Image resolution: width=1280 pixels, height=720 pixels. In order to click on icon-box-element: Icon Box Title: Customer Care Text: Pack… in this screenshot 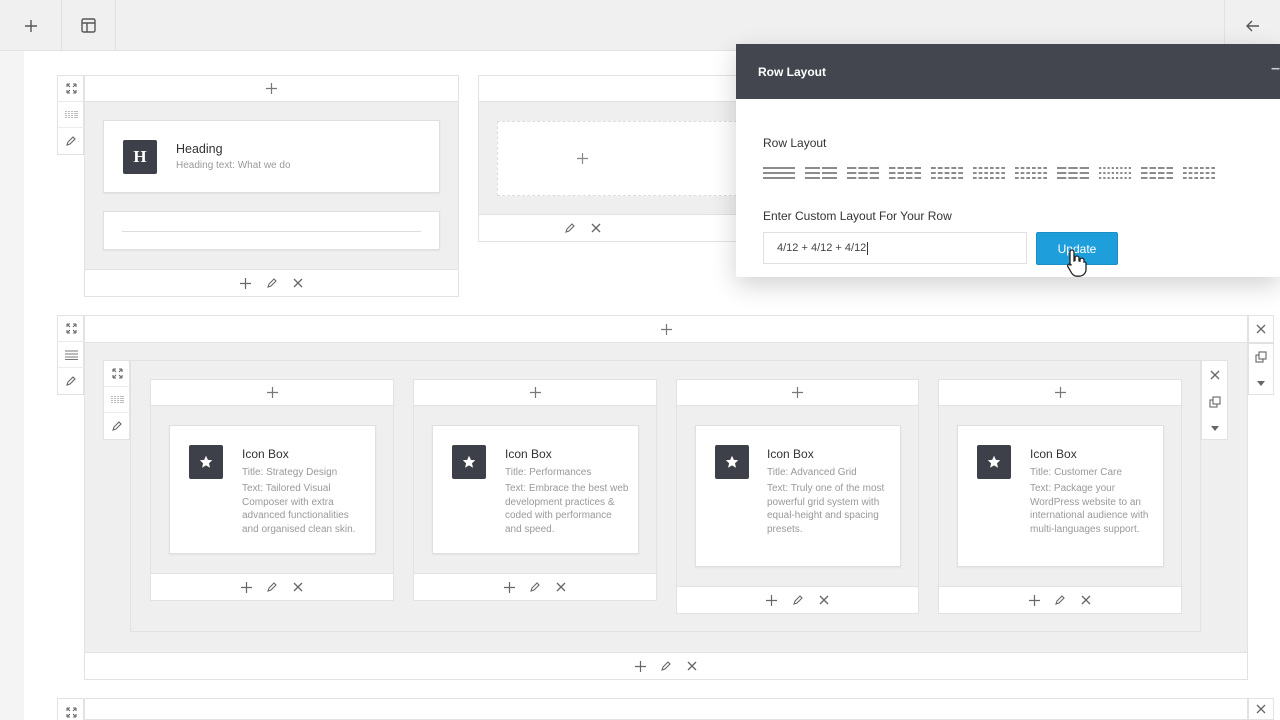, I will do `click(1060, 496)`.